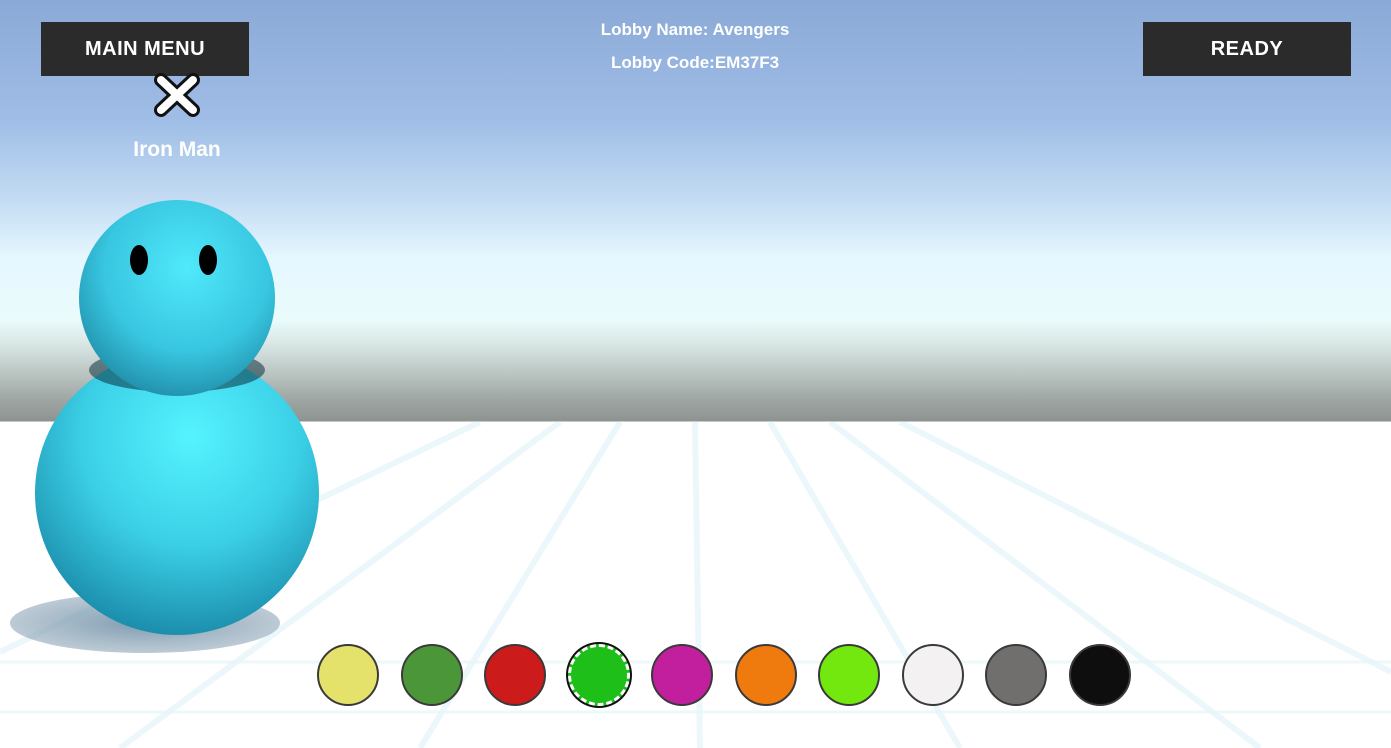 The height and width of the screenshot is (748, 1391). What do you see at coordinates (515, 675) in the screenshot?
I see `color-swatch-red` at bounding box center [515, 675].